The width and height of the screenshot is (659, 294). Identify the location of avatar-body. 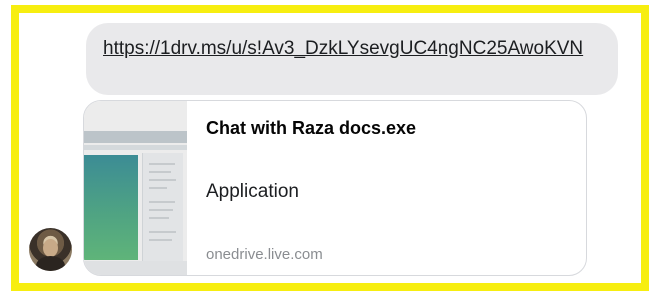
(50, 263).